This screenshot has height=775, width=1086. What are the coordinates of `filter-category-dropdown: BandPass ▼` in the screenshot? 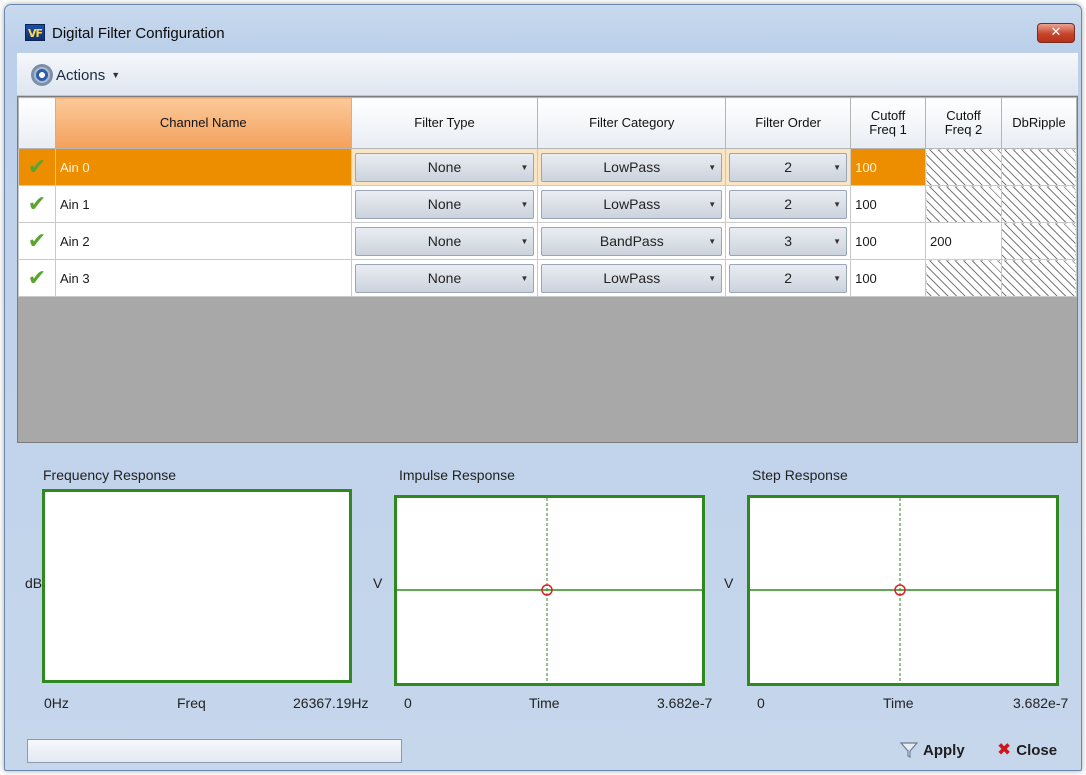 It's located at (632, 241).